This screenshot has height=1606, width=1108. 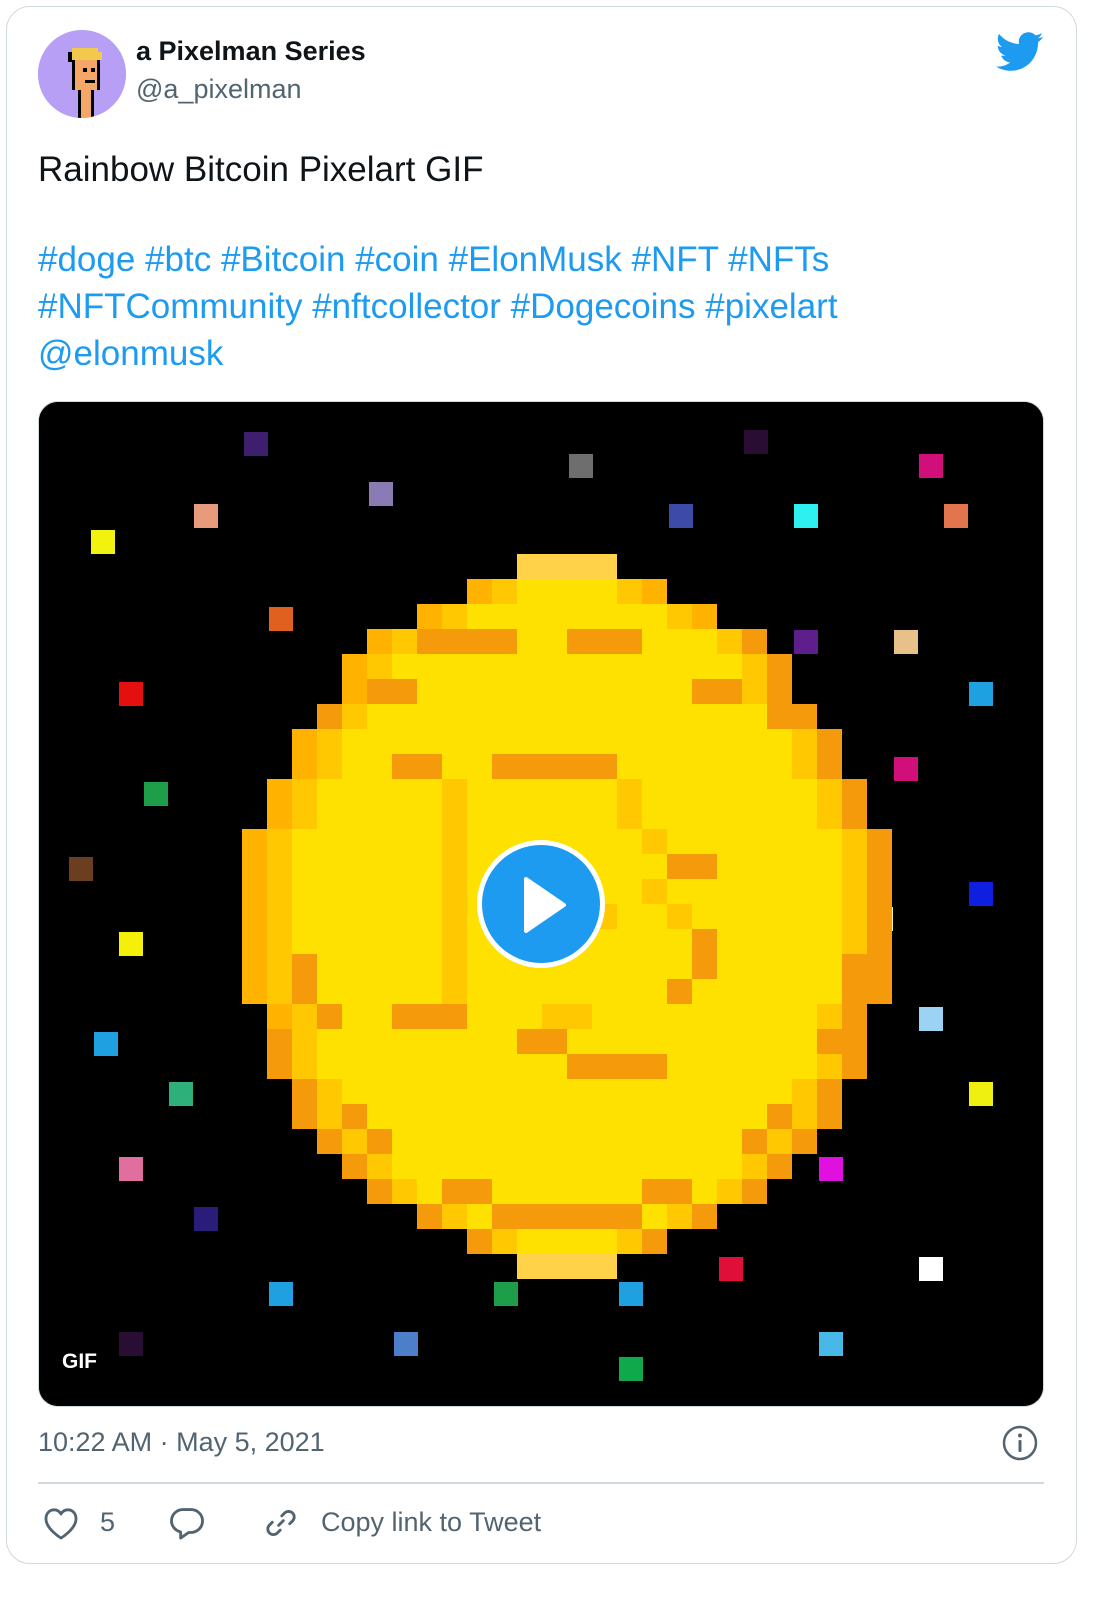 I want to click on link-icon, so click(x=281, y=1523).